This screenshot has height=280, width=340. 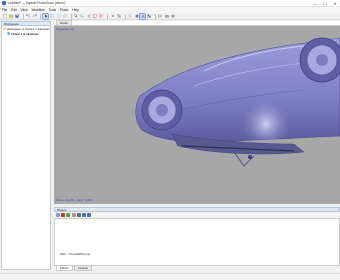 I want to click on perspective-icon, so click(x=160, y=16).